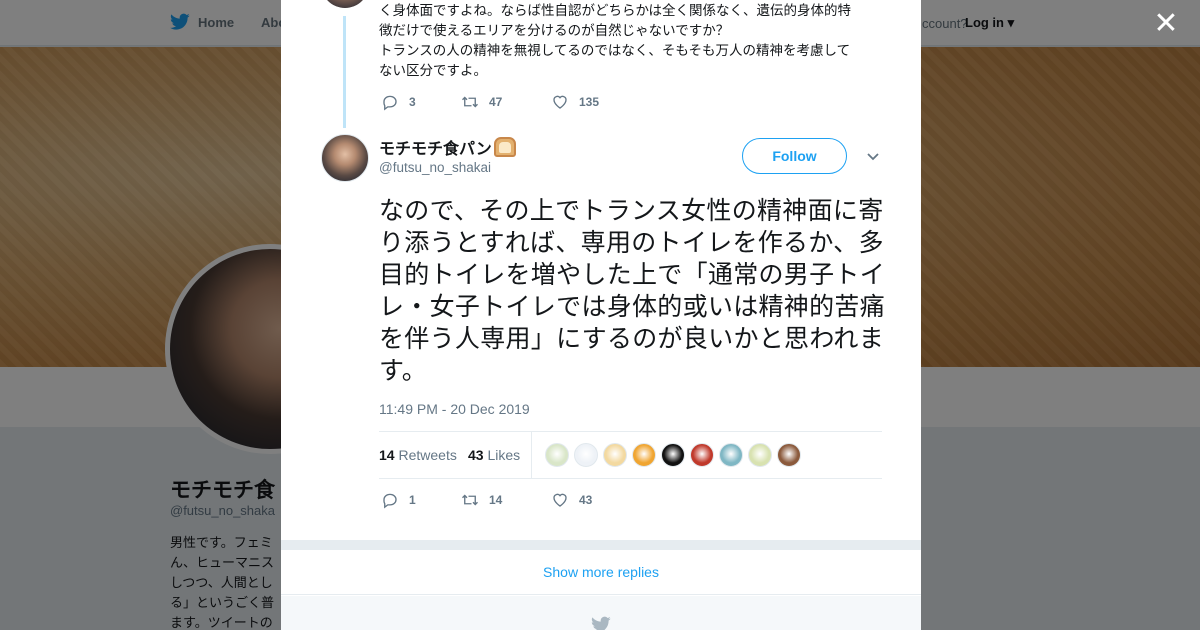  I want to click on author-name-text: モチモチ食パン, so click(435, 148).